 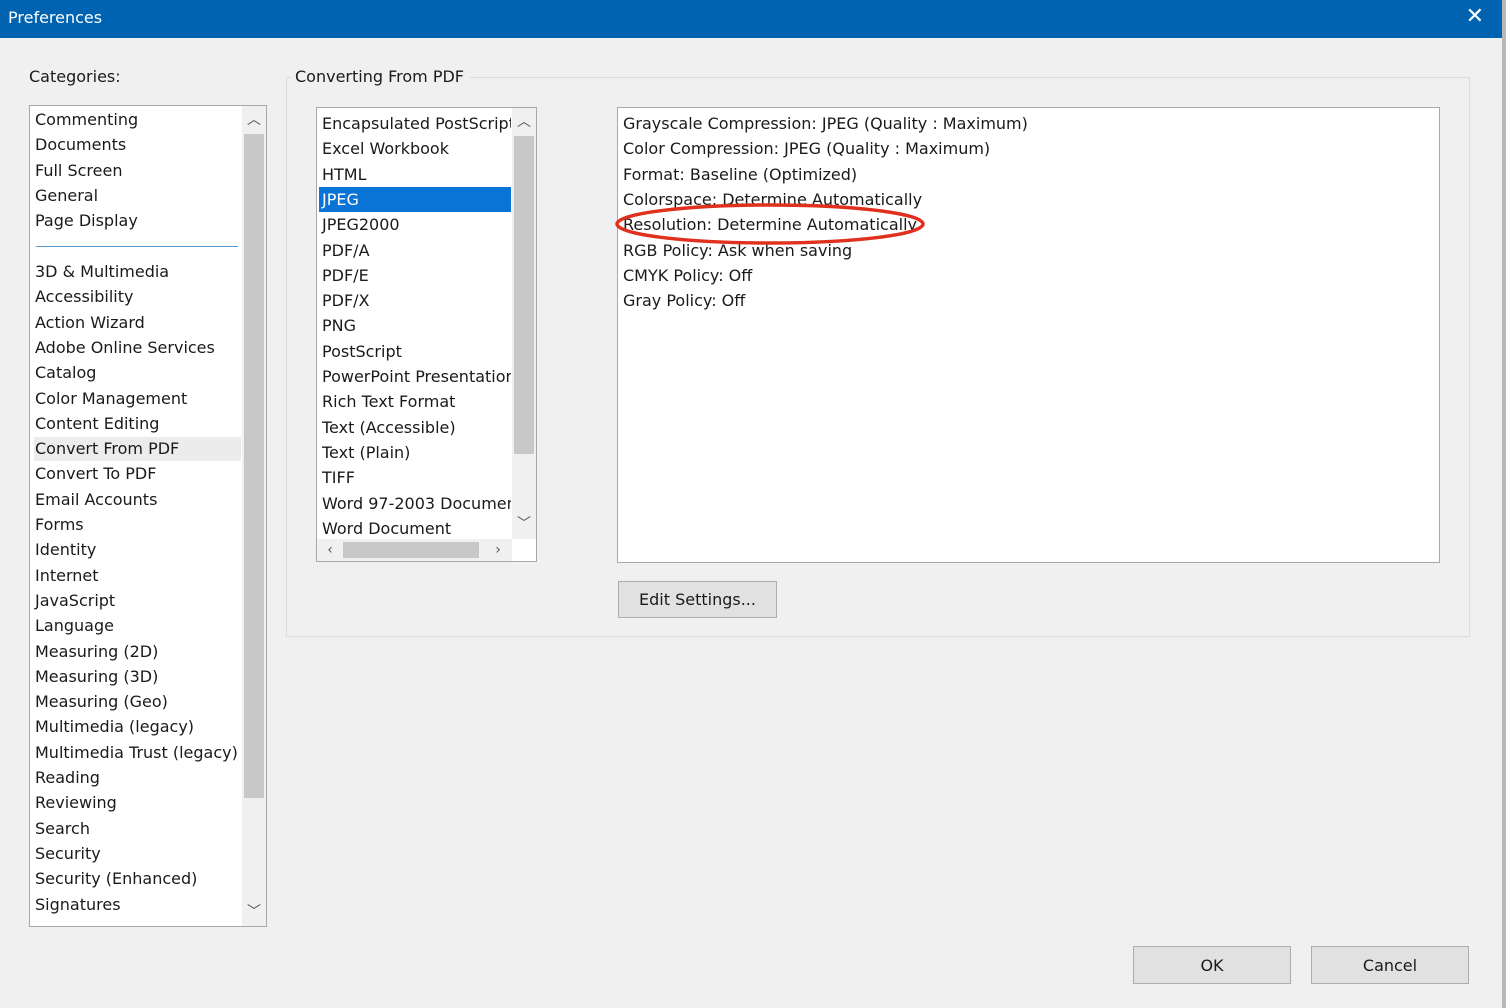 What do you see at coordinates (380, 76) in the screenshot?
I see `group-label: Converting From PDF` at bounding box center [380, 76].